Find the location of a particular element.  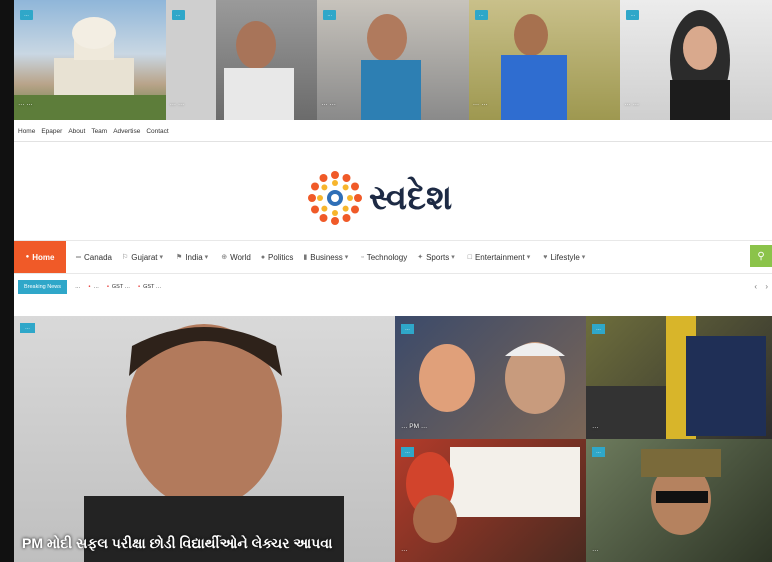

chevron-left-icon: ‹ is located at coordinates (755, 286).